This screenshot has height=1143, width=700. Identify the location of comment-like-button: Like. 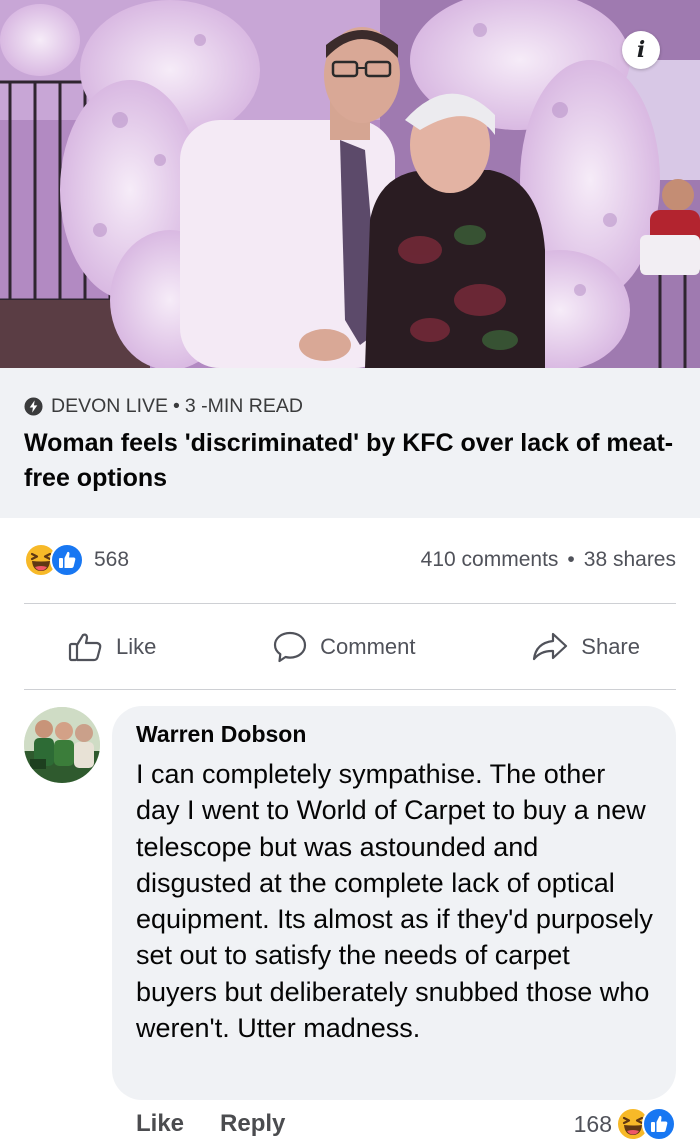
(160, 1124).